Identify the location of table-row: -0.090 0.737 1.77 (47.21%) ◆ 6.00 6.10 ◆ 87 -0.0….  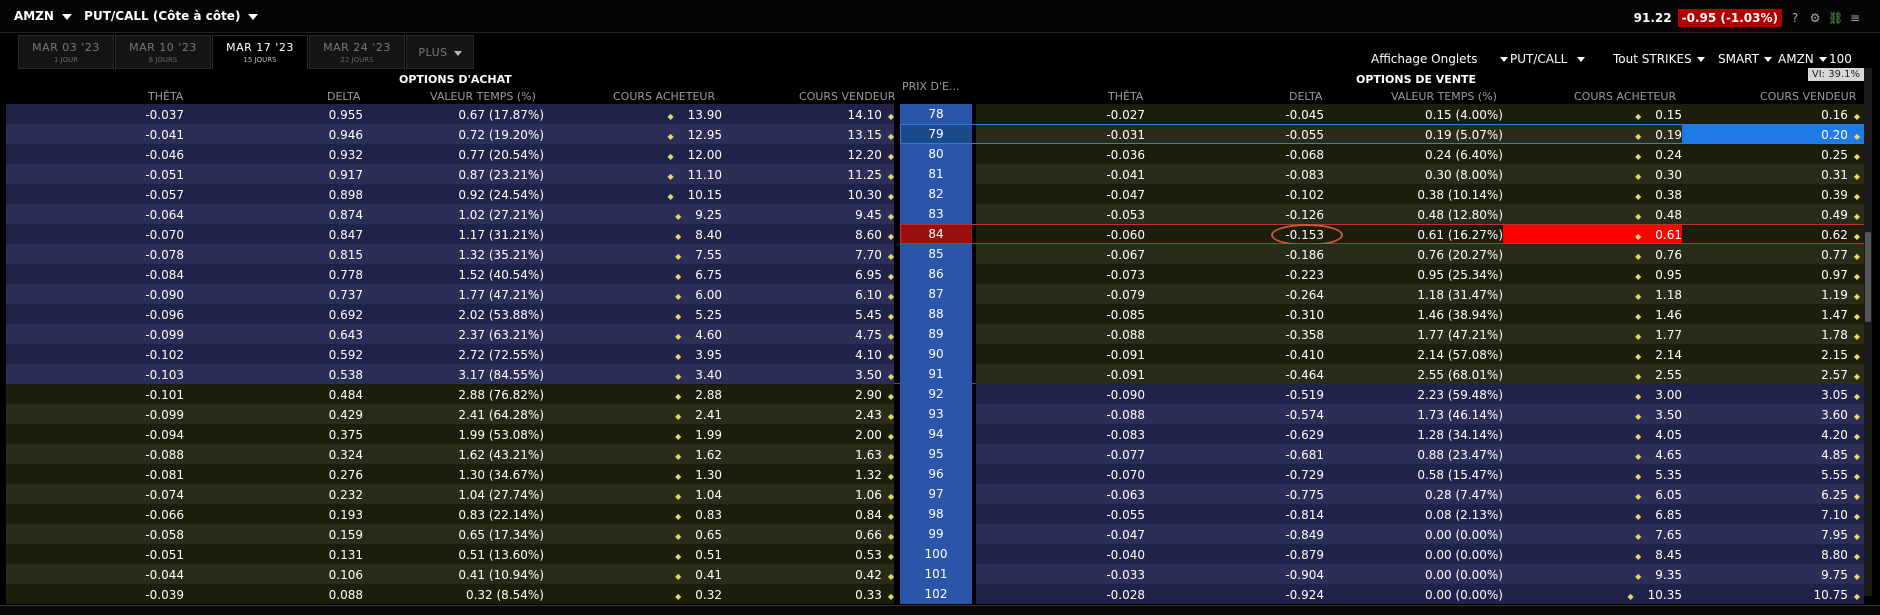
(935, 294).